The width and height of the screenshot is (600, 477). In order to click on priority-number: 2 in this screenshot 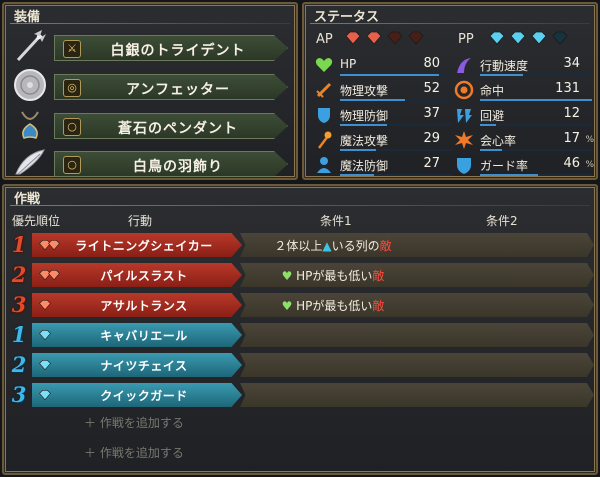, I will do `click(19, 364)`.